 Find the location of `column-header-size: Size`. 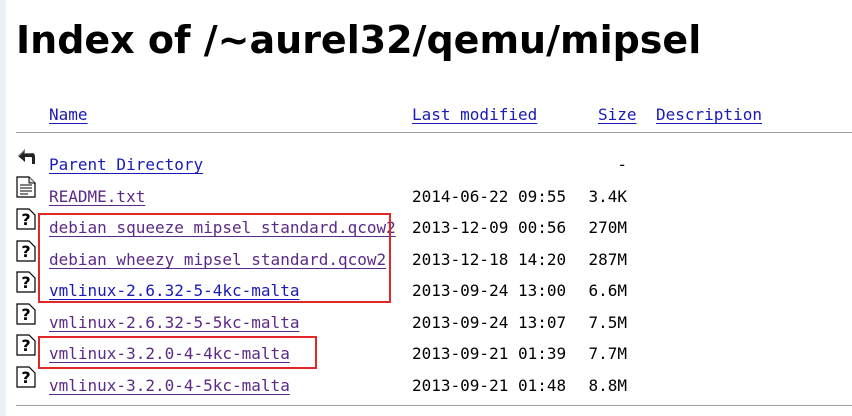

column-header-size: Size is located at coordinates (617, 115).